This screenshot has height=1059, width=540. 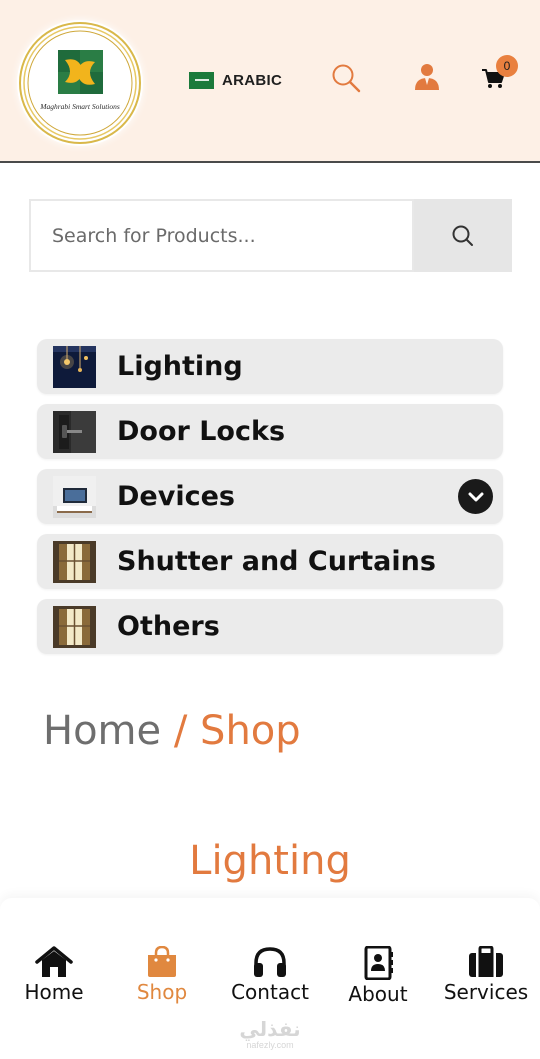 I want to click on search-submit-button, so click(x=463, y=235).